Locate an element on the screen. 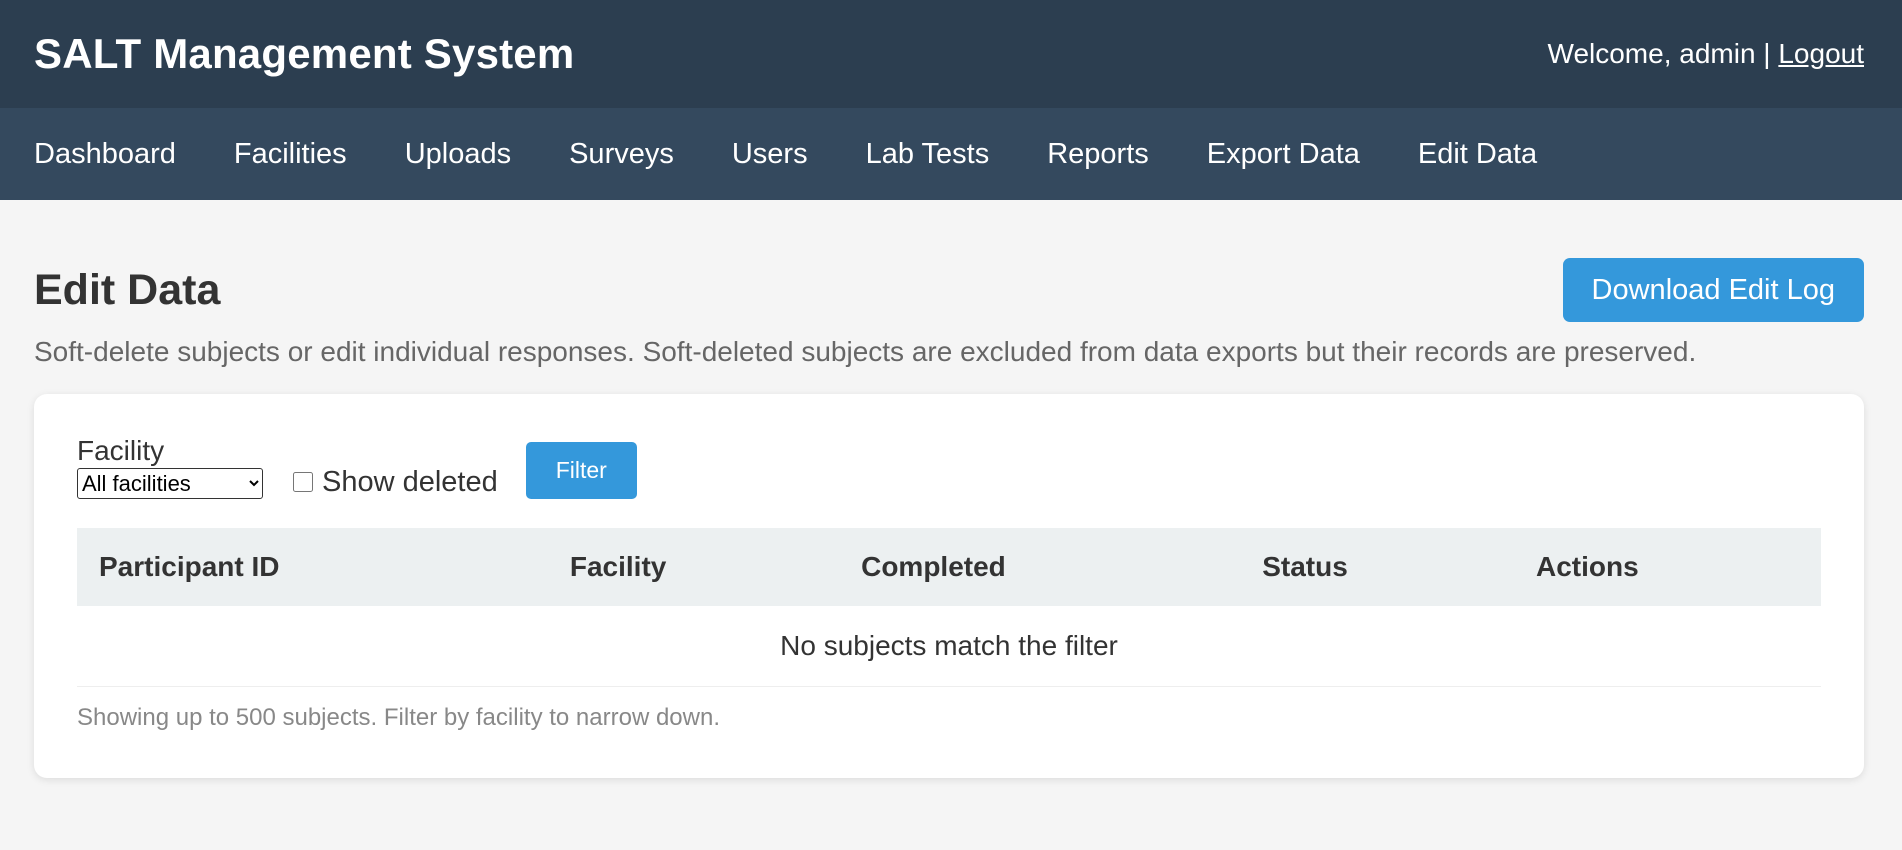 The height and width of the screenshot is (850, 1902). download-edit-log-button: Download Edit Log is located at coordinates (1713, 290).